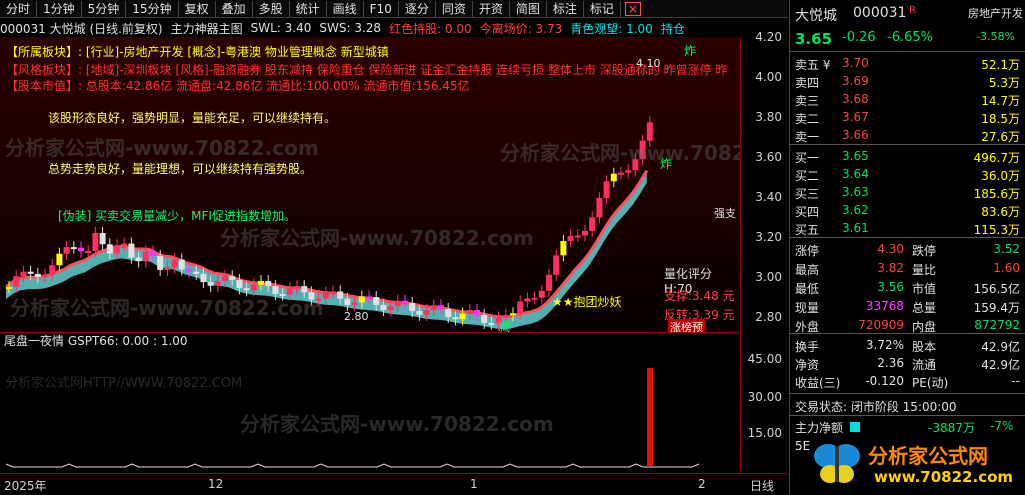 This screenshot has height=495, width=1025. Describe the element at coordinates (855, 63) in the screenshot. I see `ask-price: 3.70` at that location.